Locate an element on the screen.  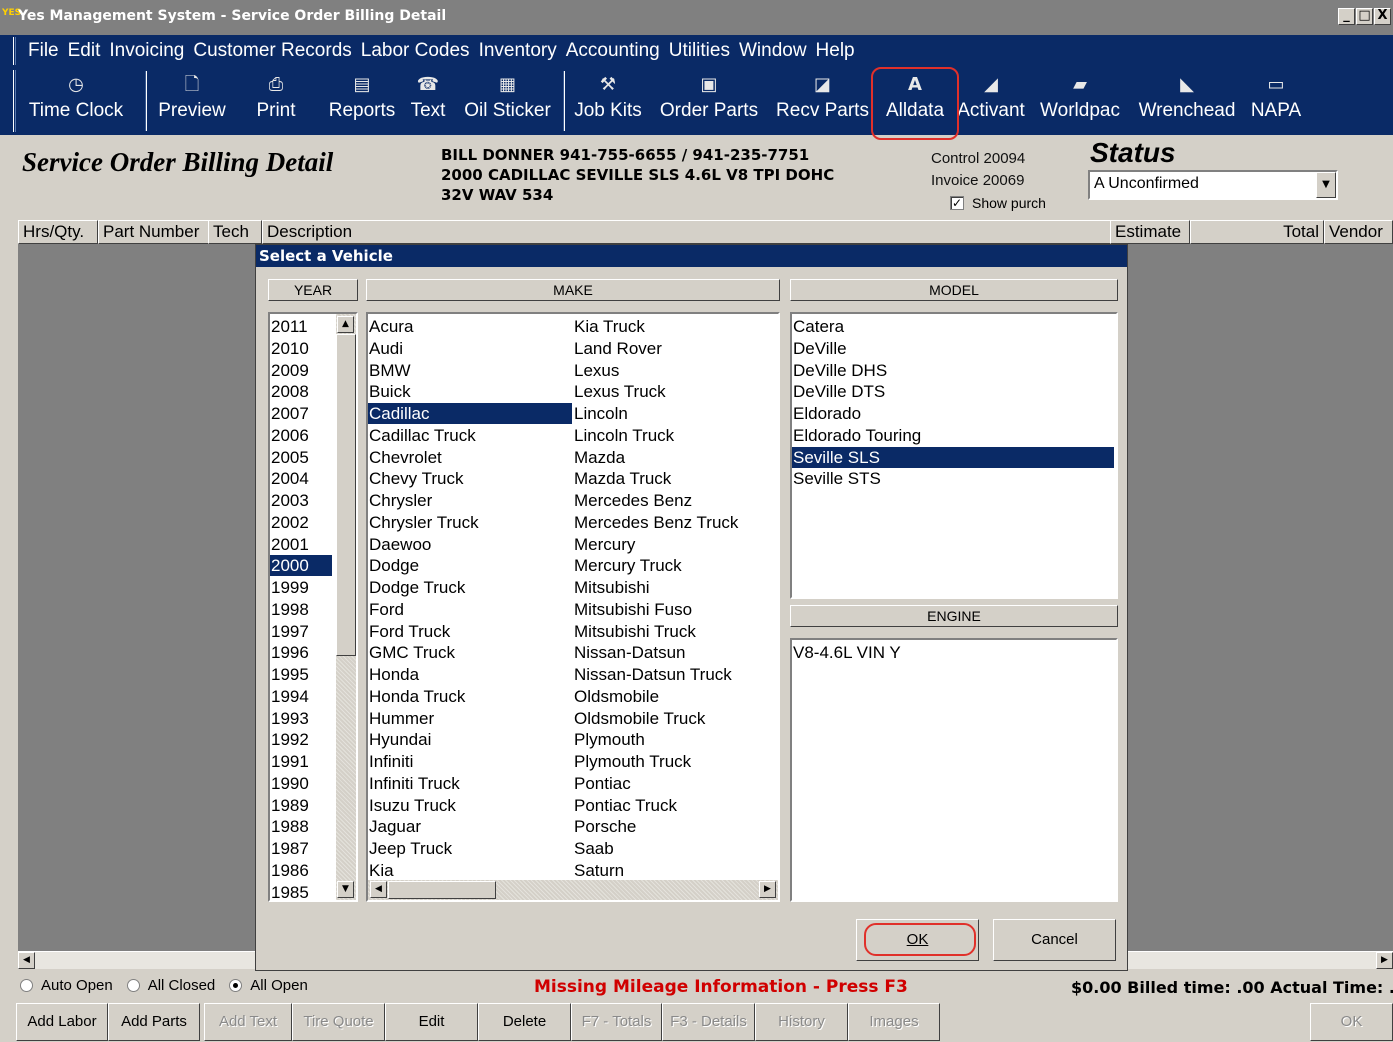
make-list-item: Saab is located at coordinates (673, 848).